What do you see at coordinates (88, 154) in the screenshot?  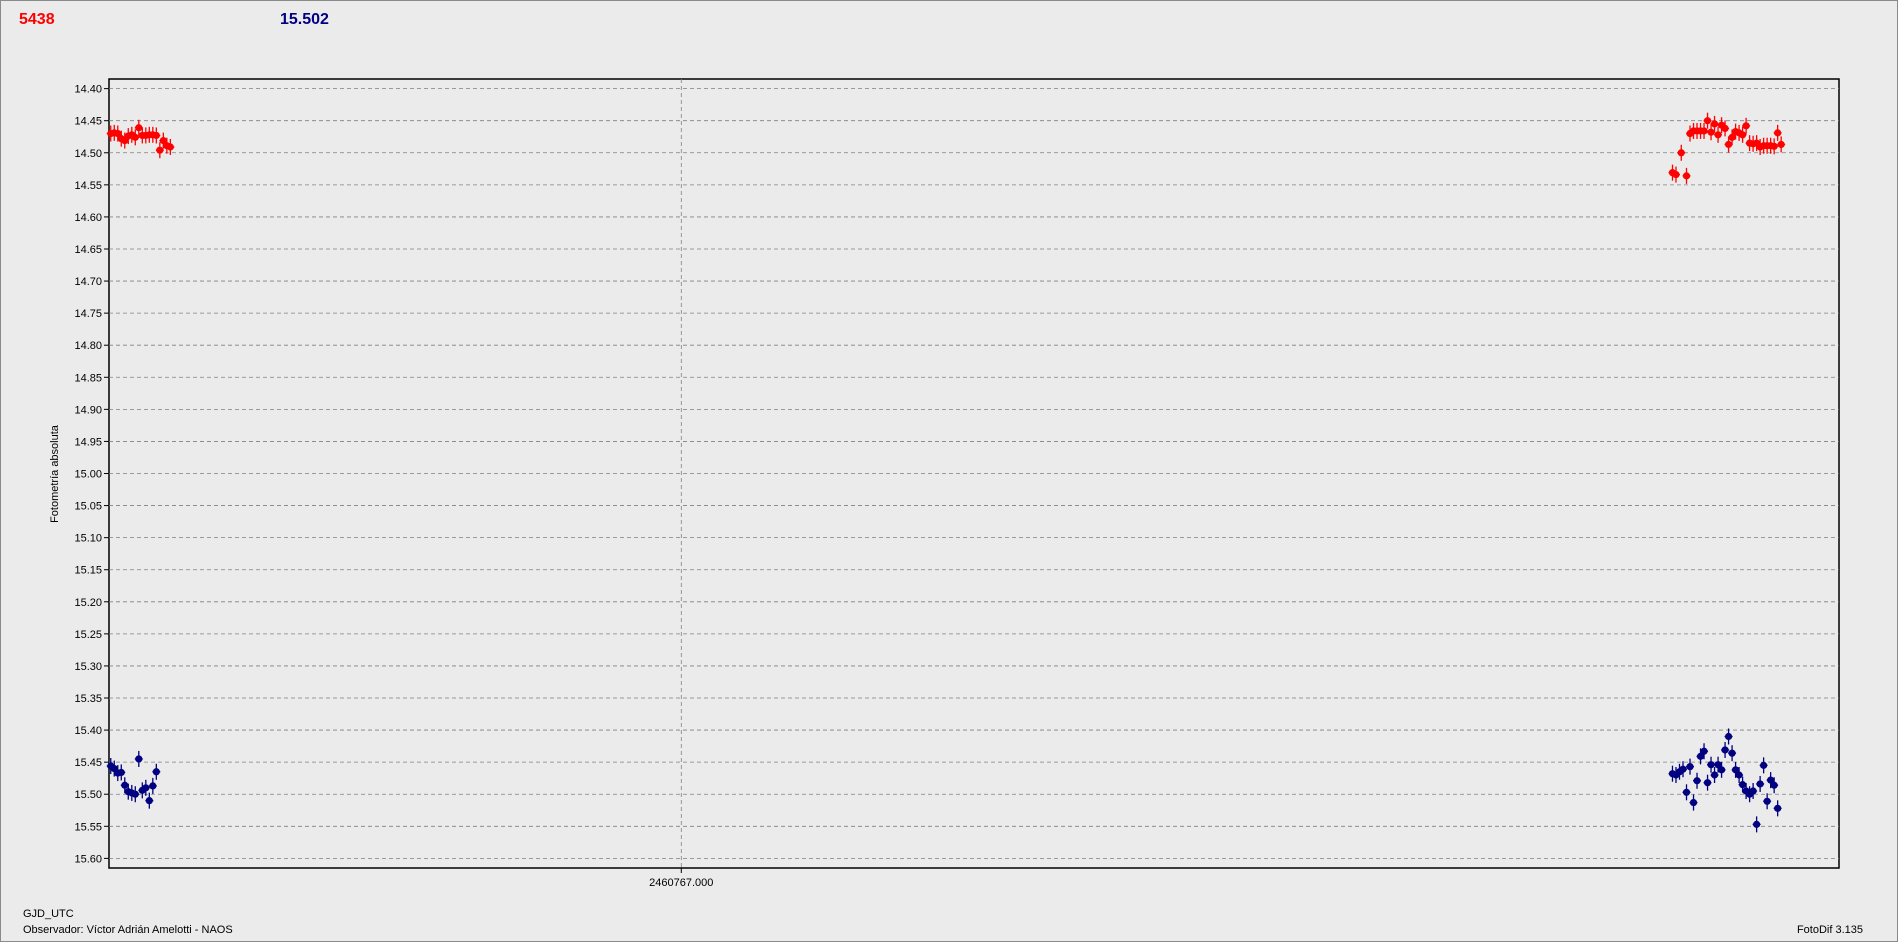 I see `y-tick-label: 14.50` at bounding box center [88, 154].